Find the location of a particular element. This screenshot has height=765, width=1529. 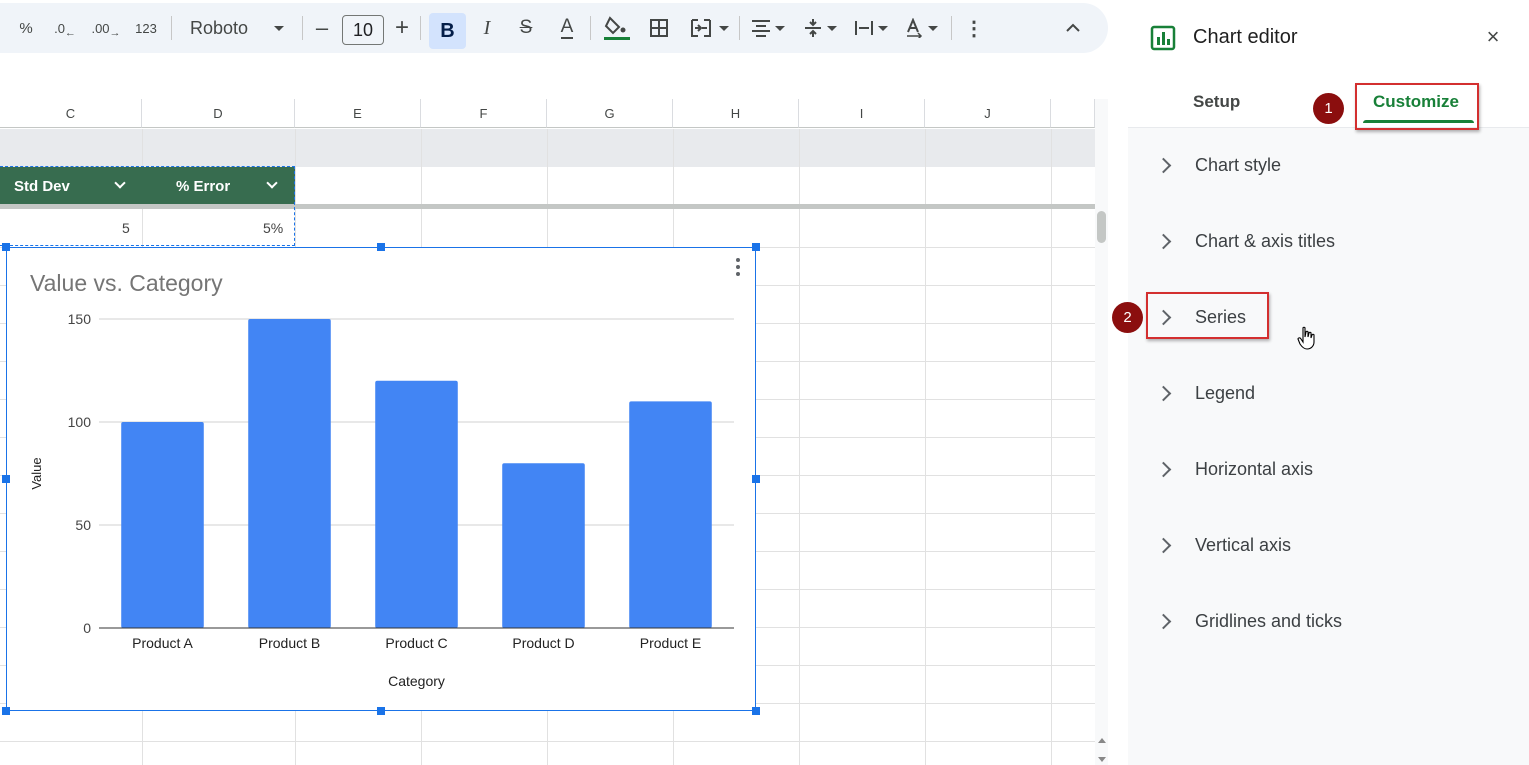

align-center-icon is located at coordinates (761, 28).